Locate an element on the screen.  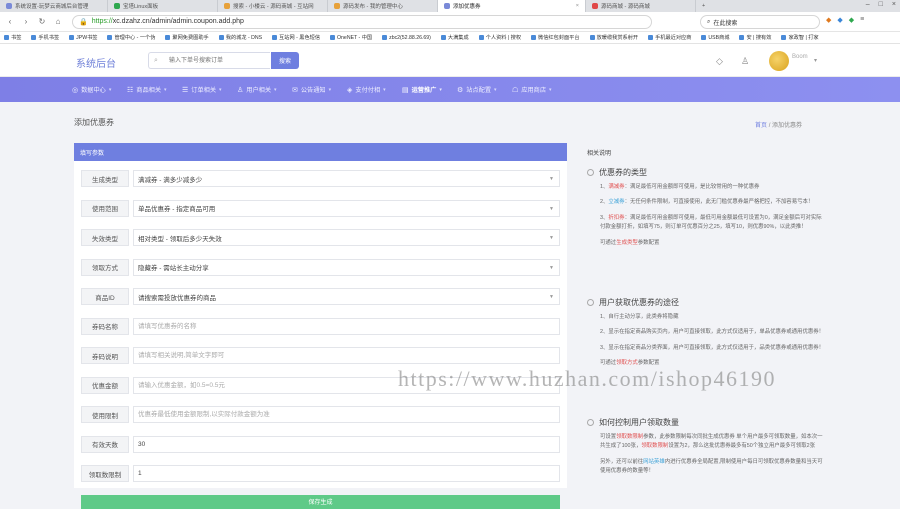
user-name: Boom is located at coordinates (800, 57).